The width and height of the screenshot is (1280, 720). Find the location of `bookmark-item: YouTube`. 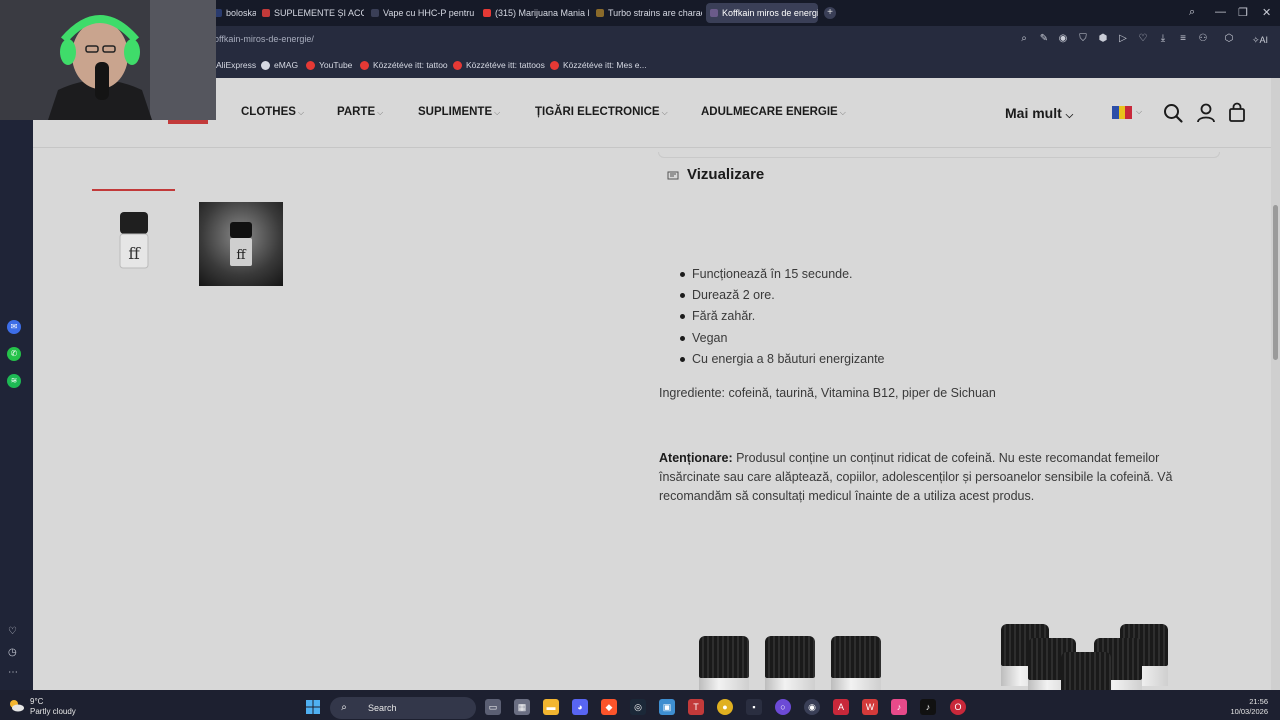

bookmark-item: YouTube is located at coordinates (329, 65).